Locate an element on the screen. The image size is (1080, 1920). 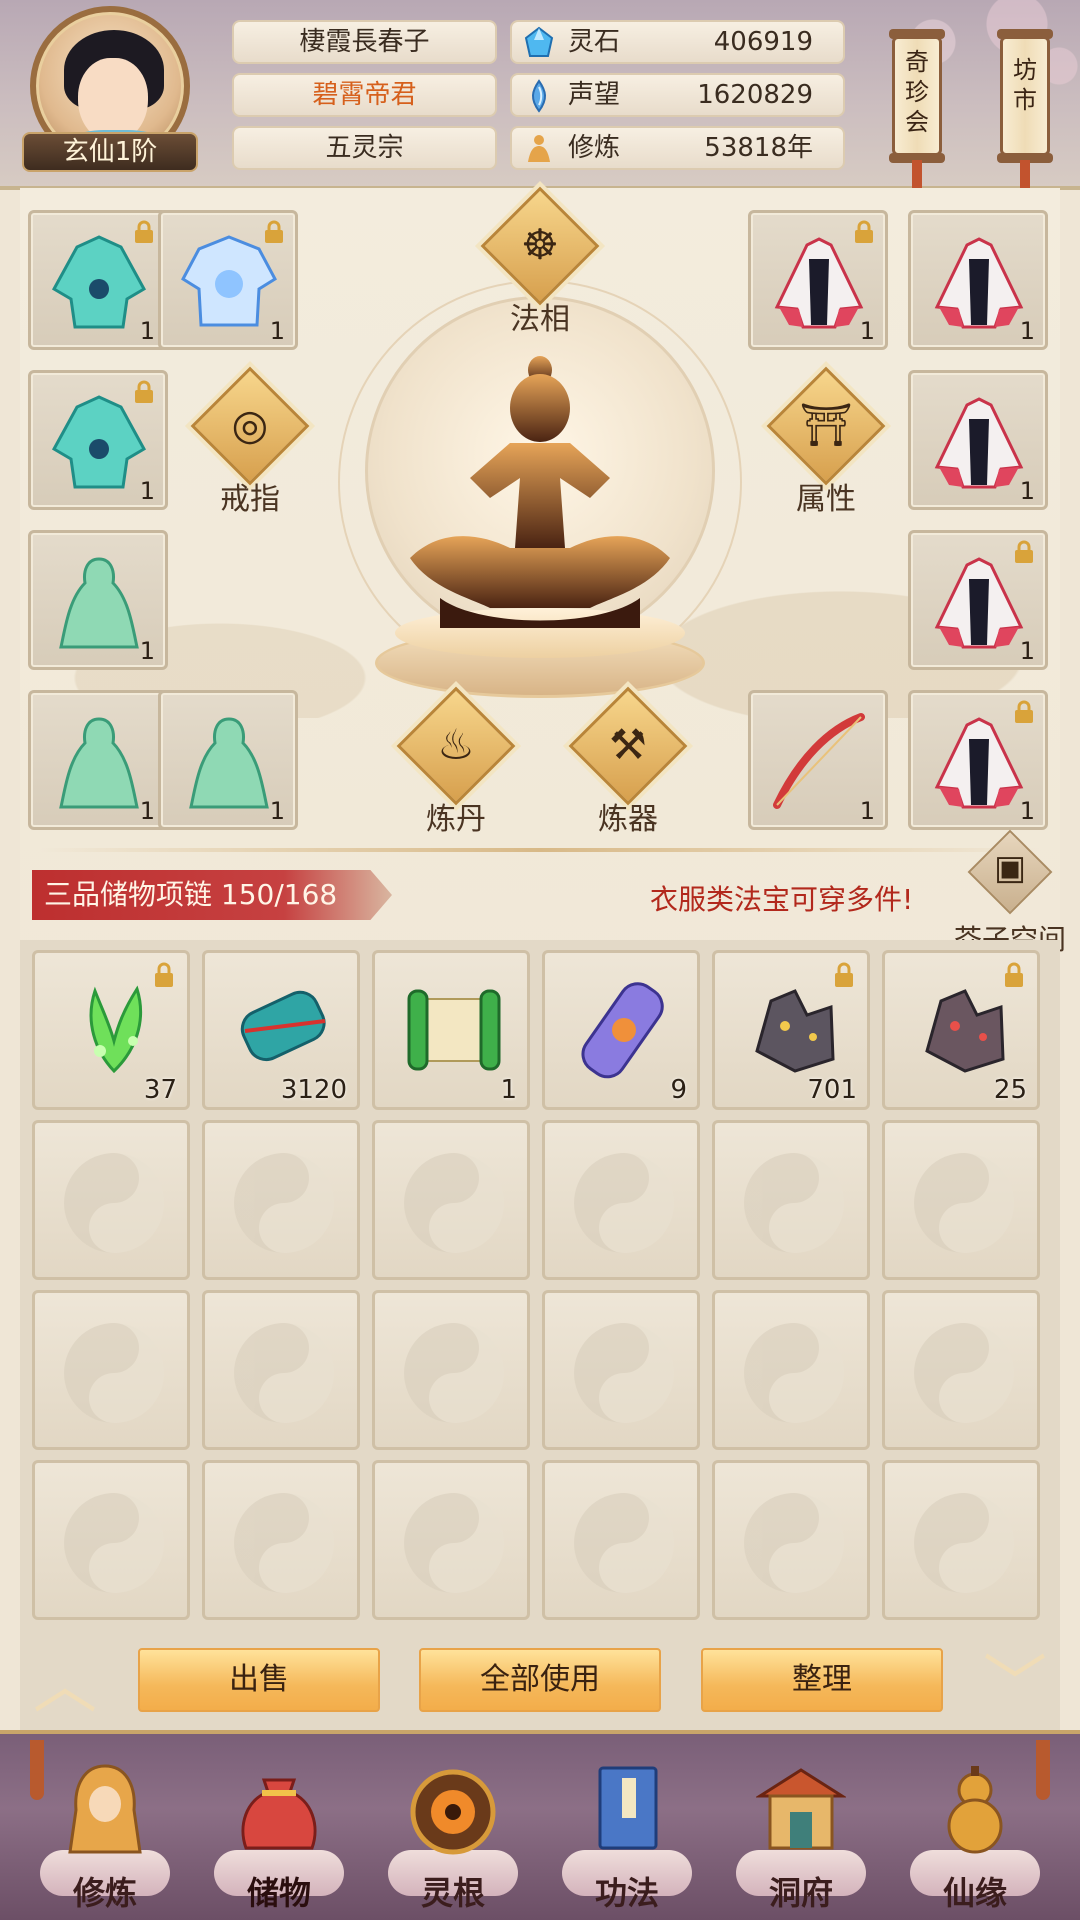
sell-button: 出售 is located at coordinates (259, 1680).